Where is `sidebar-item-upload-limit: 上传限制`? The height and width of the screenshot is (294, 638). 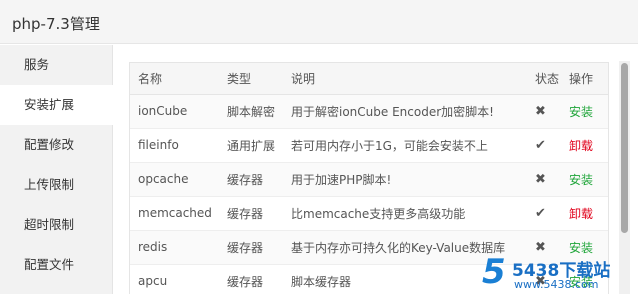
sidebar-item-upload-limit: 上传限制 is located at coordinates (56, 185).